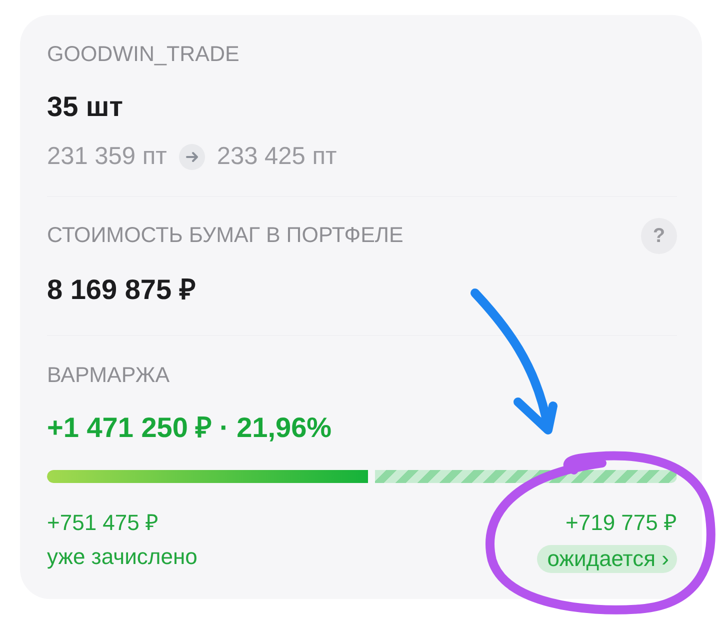  Describe the element at coordinates (276, 156) in the screenshot. I see `price-value: 233 425 пт` at that location.